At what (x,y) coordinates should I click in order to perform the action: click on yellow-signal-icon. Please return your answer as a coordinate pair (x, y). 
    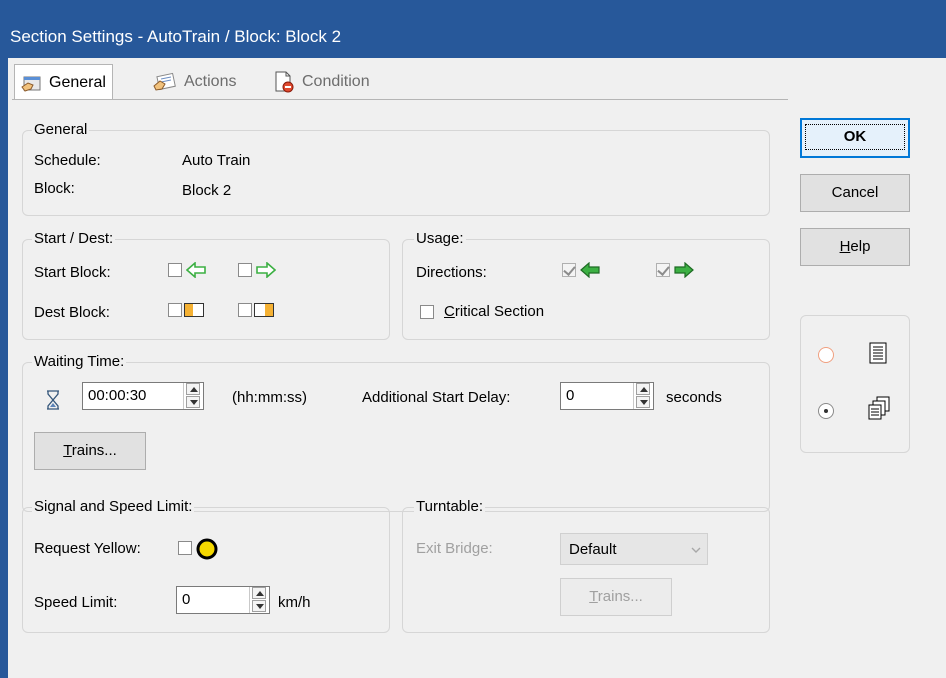
    Looking at the image, I should click on (207, 549).